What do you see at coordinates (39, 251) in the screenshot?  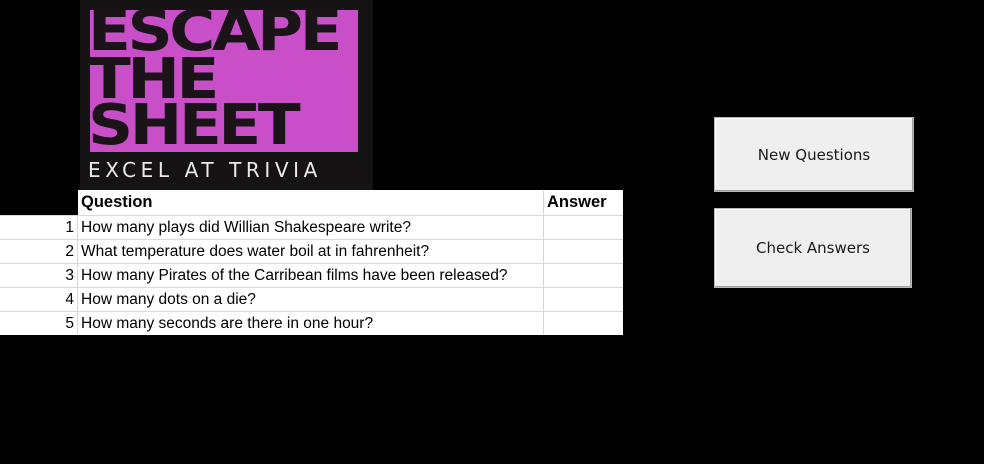 I see `row-number-cell: 2` at bounding box center [39, 251].